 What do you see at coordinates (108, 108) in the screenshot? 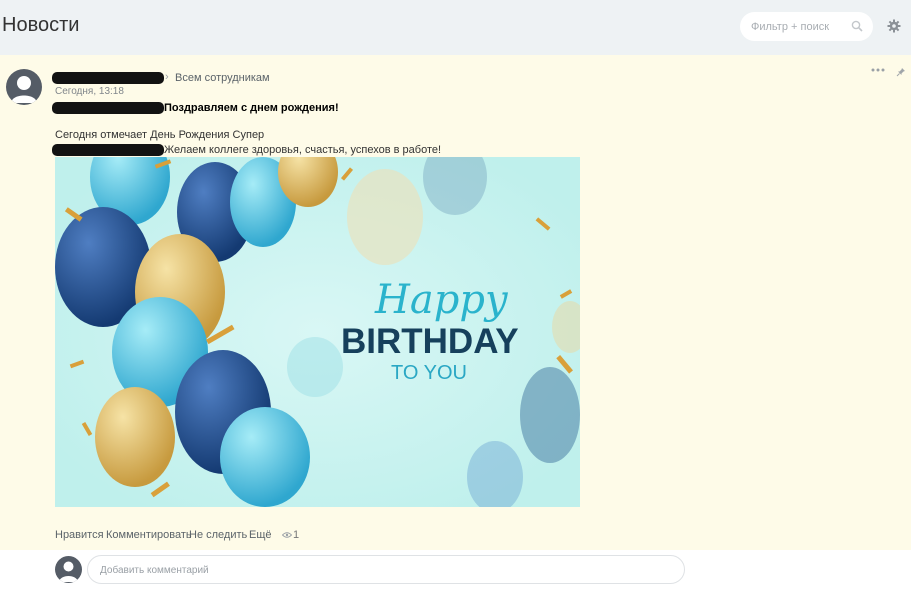
I see `redacted-name` at bounding box center [108, 108].